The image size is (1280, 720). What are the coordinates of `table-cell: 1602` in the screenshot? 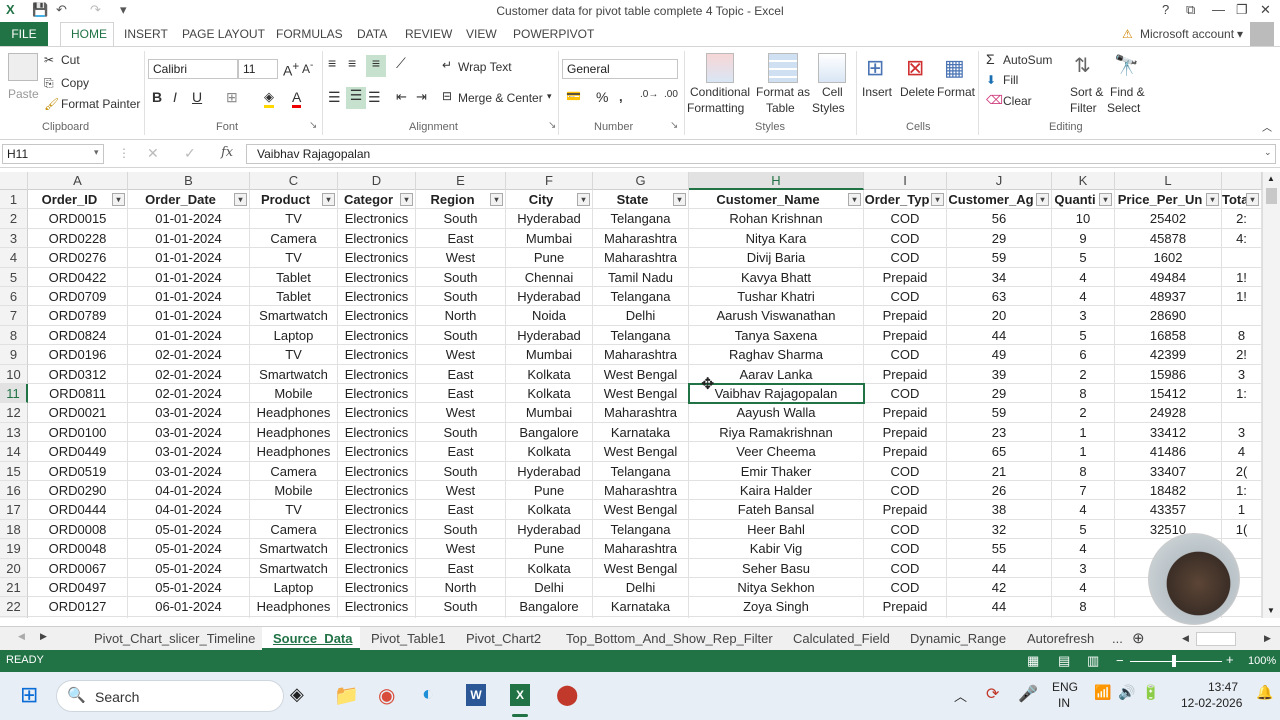 It's located at (1168, 258).